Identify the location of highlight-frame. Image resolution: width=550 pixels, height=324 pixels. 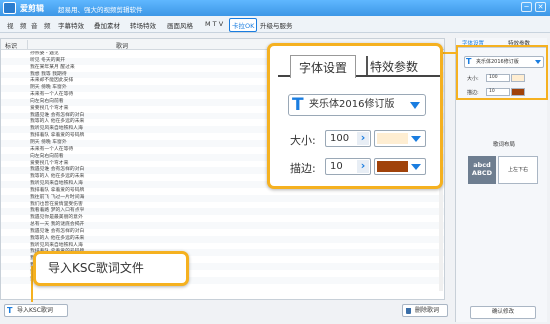
(502, 72).